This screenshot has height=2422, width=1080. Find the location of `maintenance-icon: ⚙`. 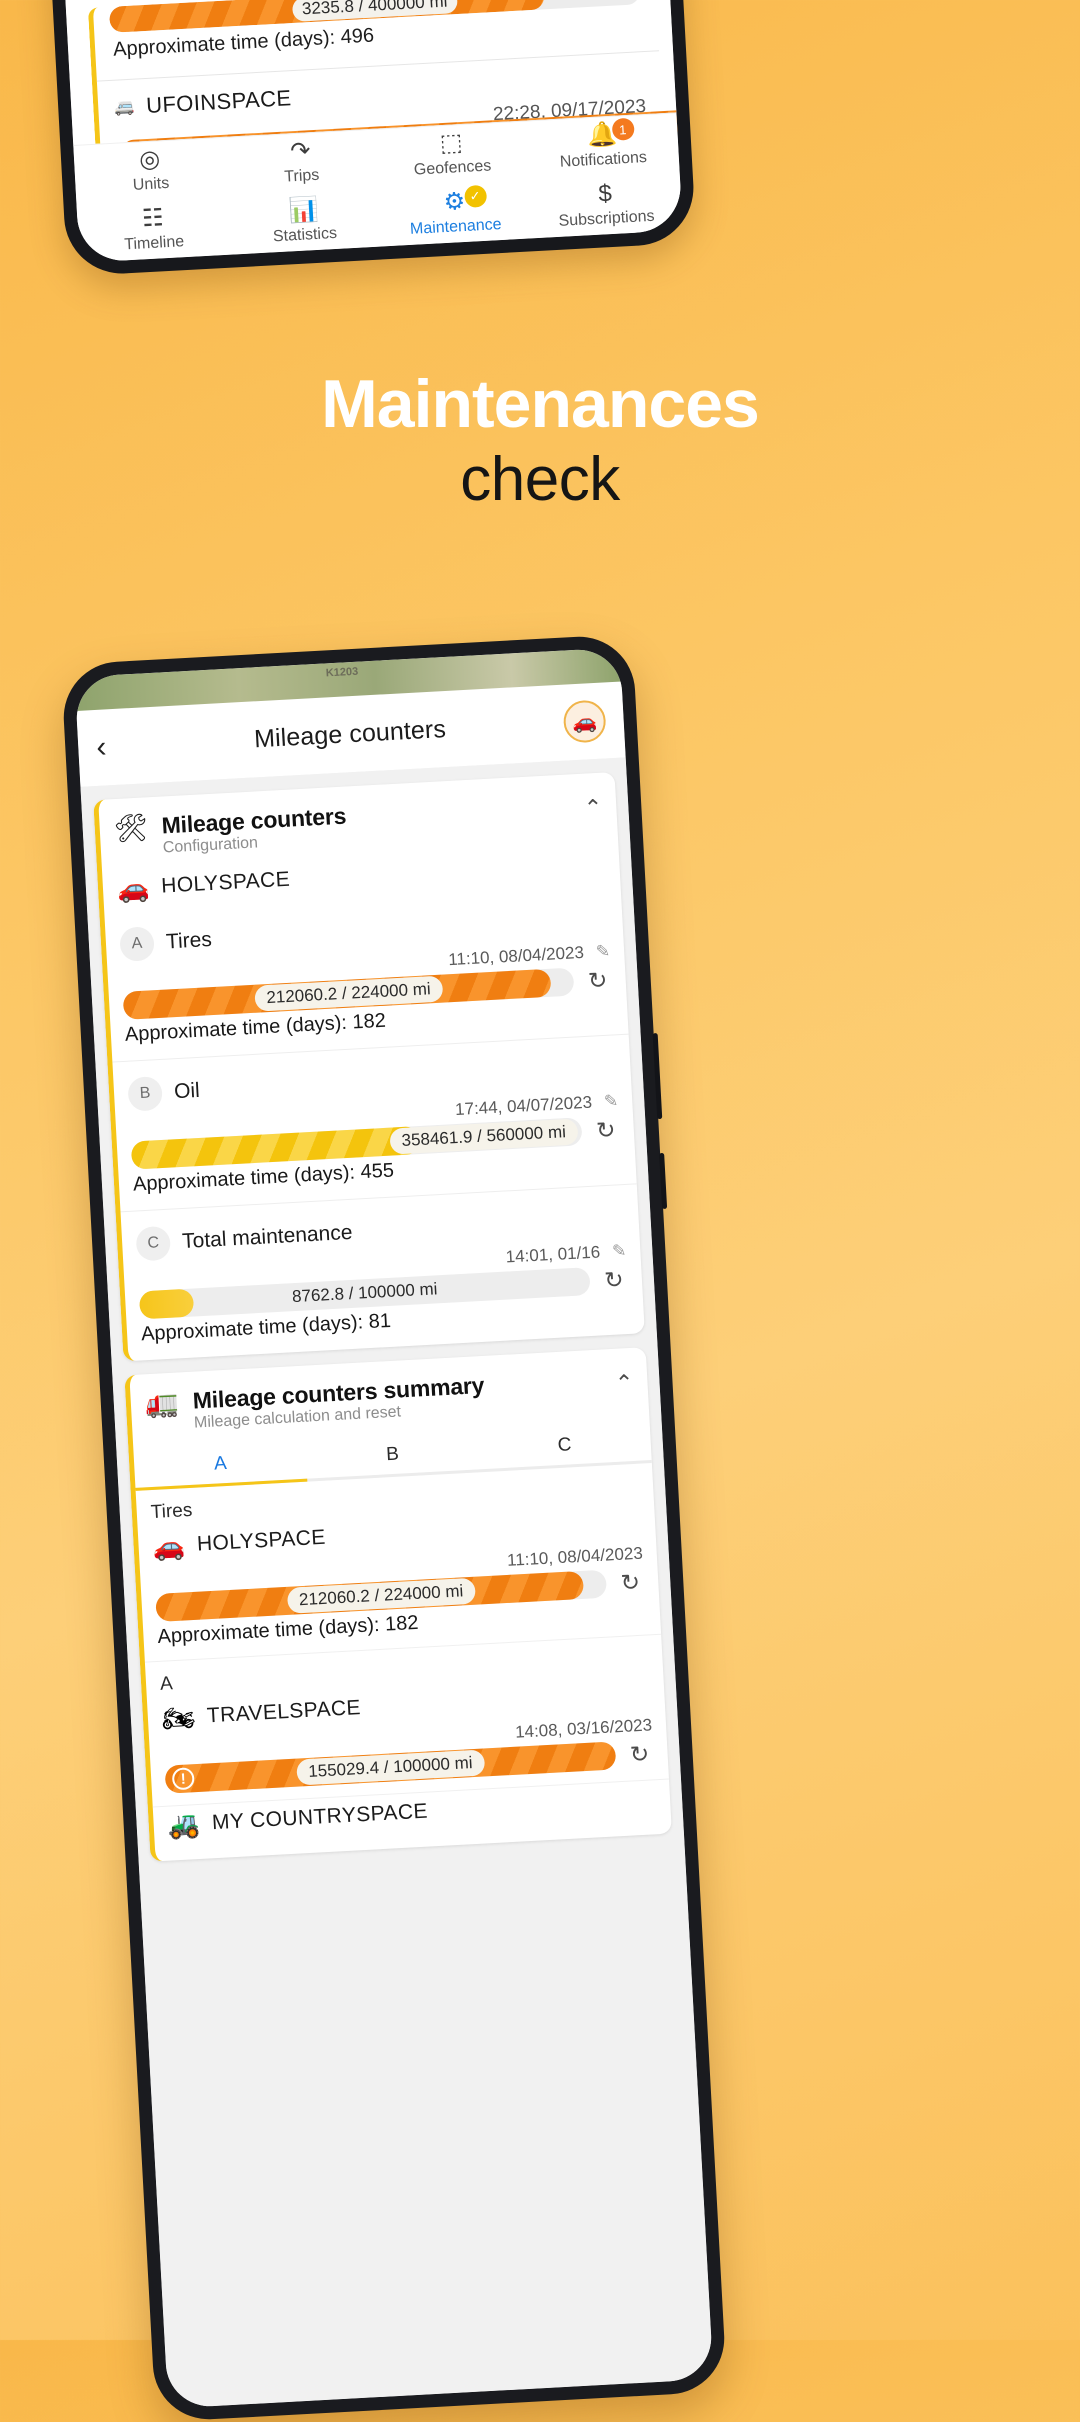

maintenance-icon: ⚙ is located at coordinates (454, 201).